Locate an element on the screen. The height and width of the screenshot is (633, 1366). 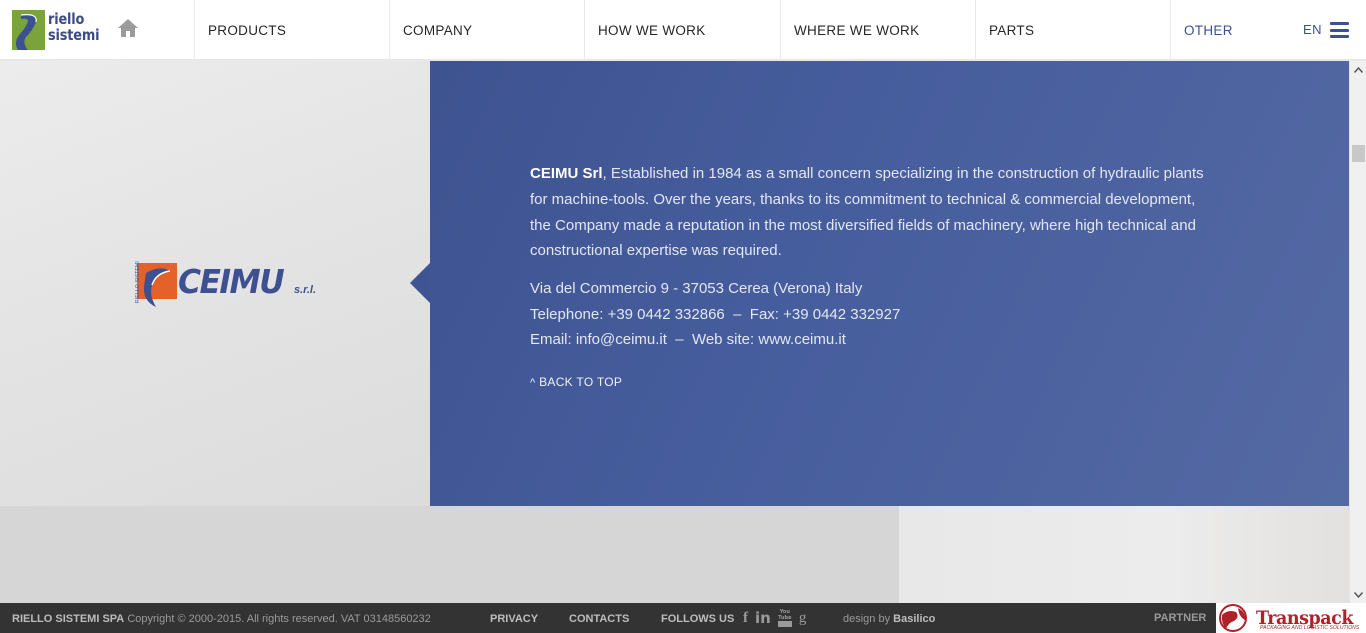
riello-sistemi-logo: riello sistemi is located at coordinates (60, 32).